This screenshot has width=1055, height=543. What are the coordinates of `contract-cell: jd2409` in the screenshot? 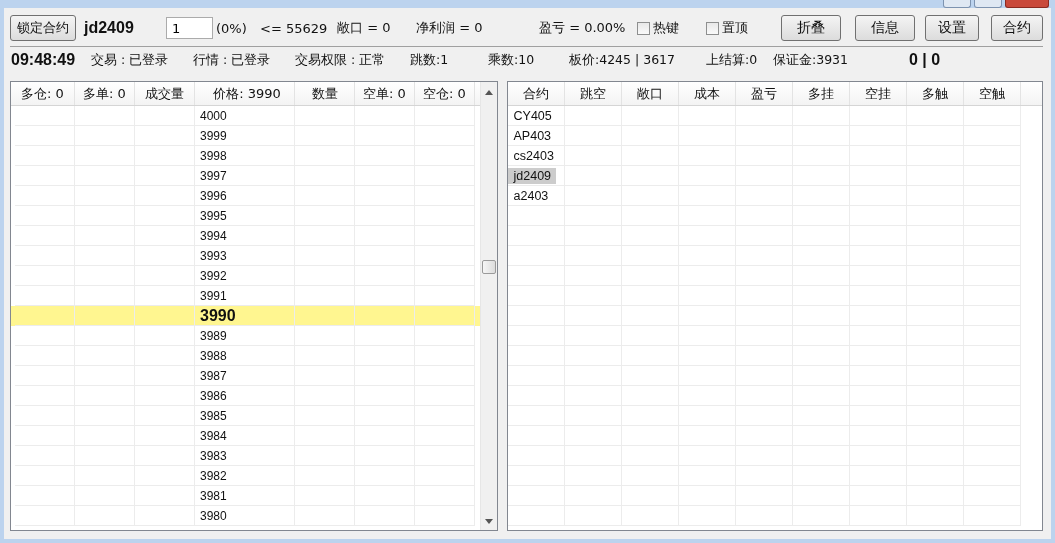 It's located at (532, 175).